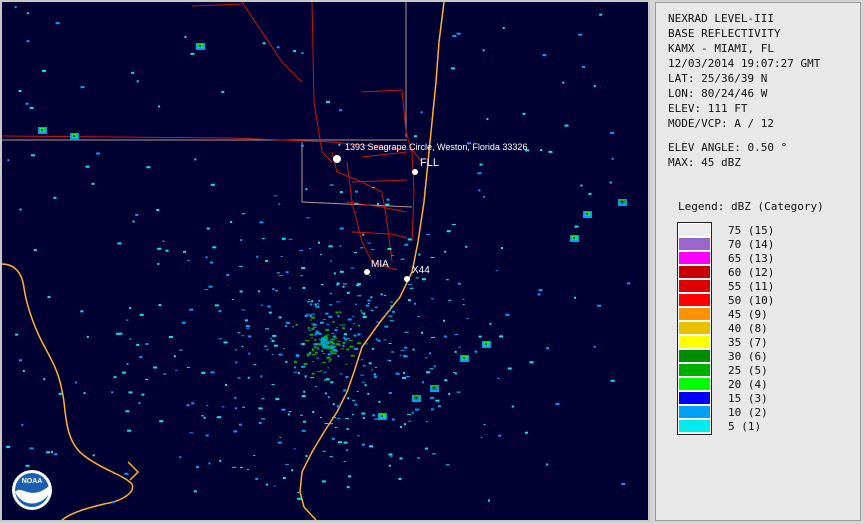  What do you see at coordinates (748, 314) in the screenshot?
I see `legend-label: 45 (9)` at bounding box center [748, 314].